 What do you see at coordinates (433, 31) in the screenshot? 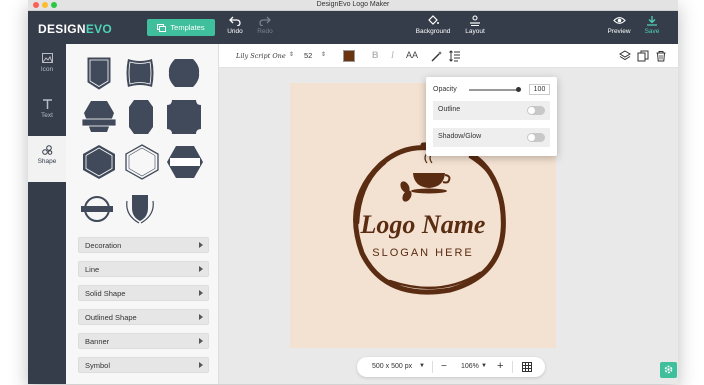
I see `background-label: Background` at bounding box center [433, 31].